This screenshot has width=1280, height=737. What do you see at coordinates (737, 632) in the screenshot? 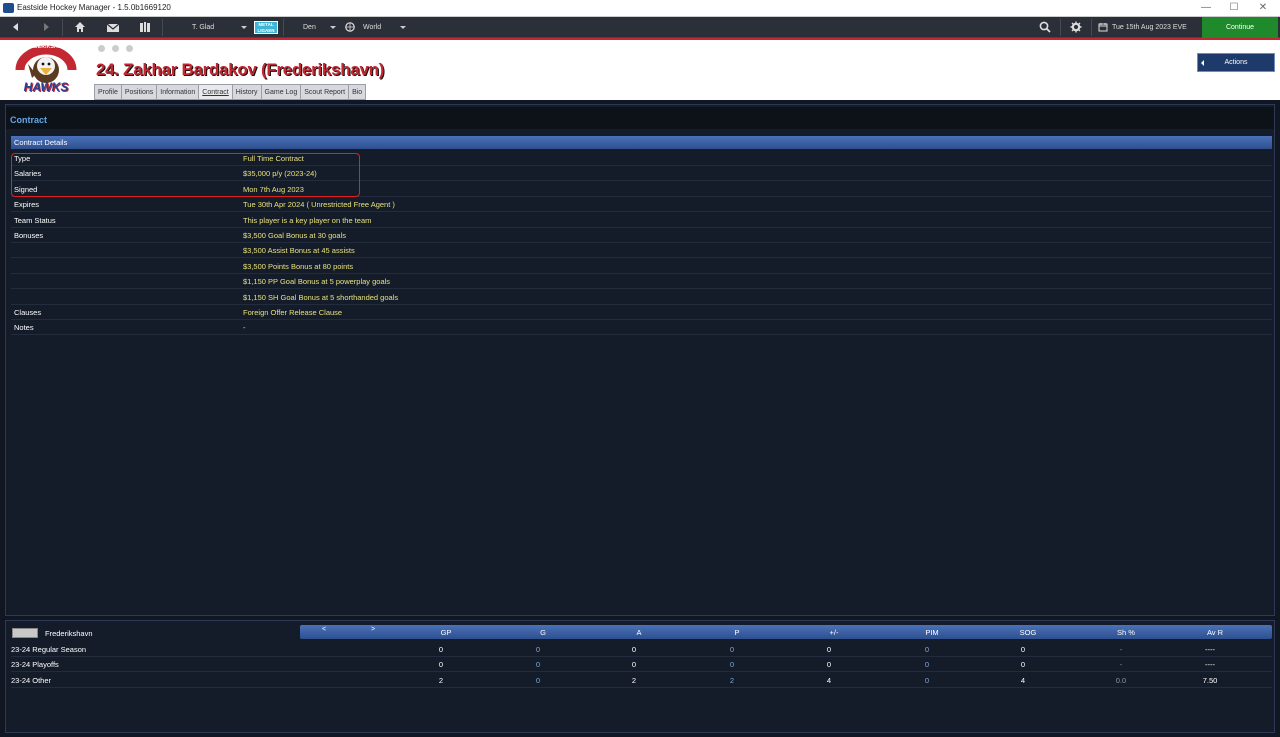
I see `stats-column-header: P` at bounding box center [737, 632].